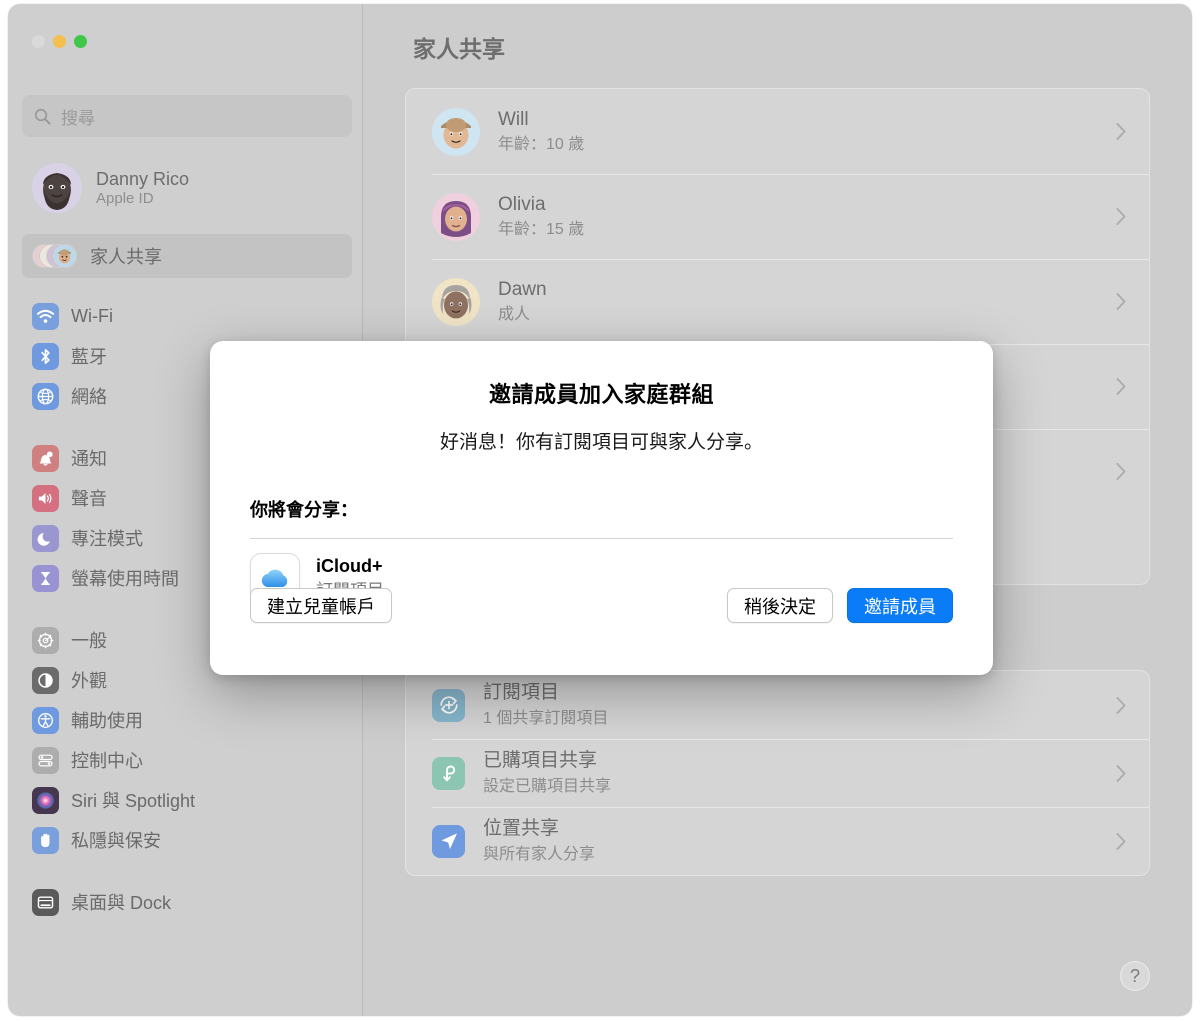  Describe the element at coordinates (521, 692) in the screenshot. I see `setting-title: 訂閱項目` at that location.